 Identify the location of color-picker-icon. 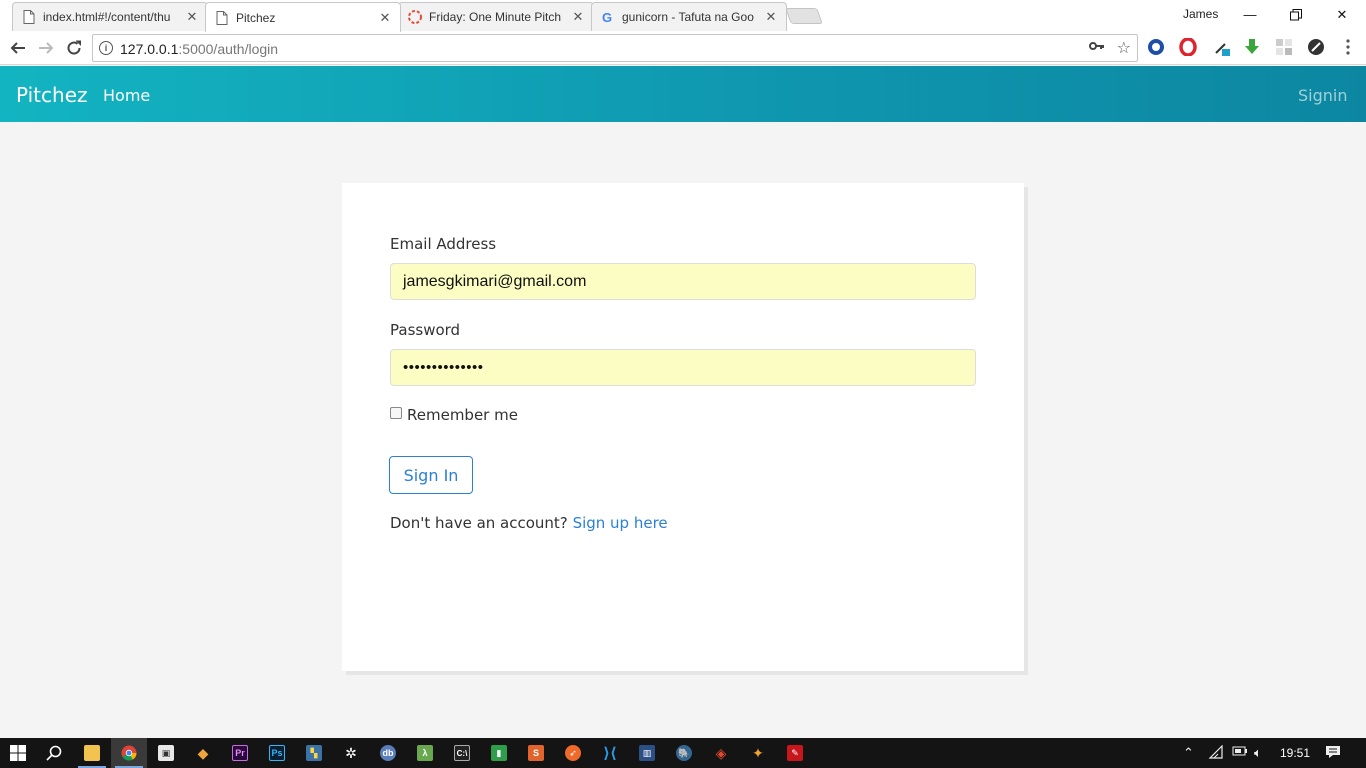
(1222, 47).